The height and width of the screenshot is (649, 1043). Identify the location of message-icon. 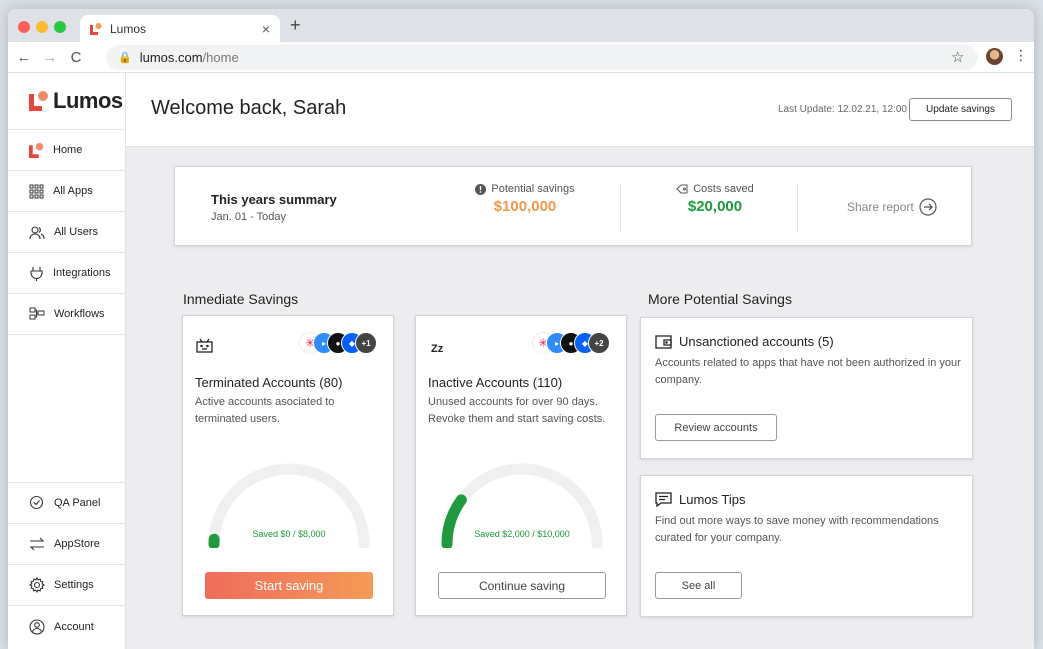
(663, 499).